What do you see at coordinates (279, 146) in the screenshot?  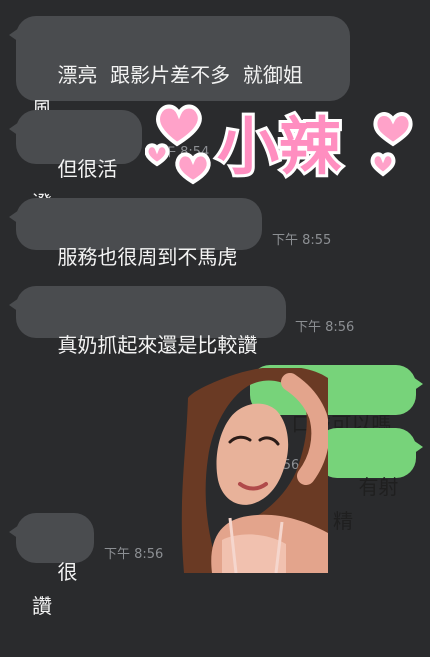 I see `sticker-text: 小辣` at bounding box center [279, 146].